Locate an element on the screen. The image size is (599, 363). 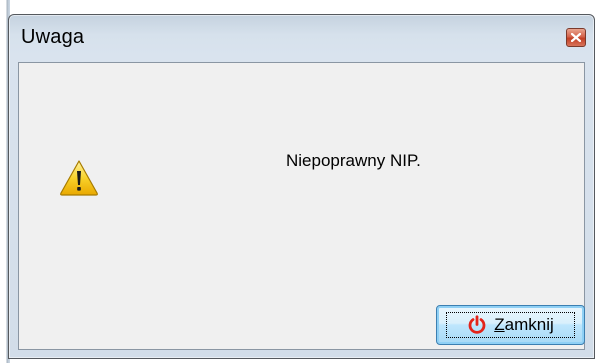
close-icon is located at coordinates (576, 37).